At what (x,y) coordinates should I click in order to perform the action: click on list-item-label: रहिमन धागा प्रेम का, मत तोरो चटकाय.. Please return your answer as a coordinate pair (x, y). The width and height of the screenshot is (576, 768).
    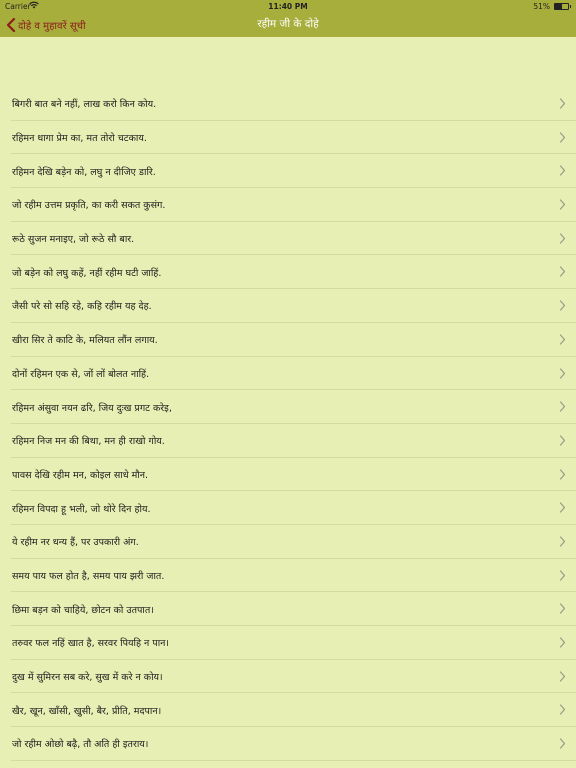
    Looking at the image, I should click on (79, 139).